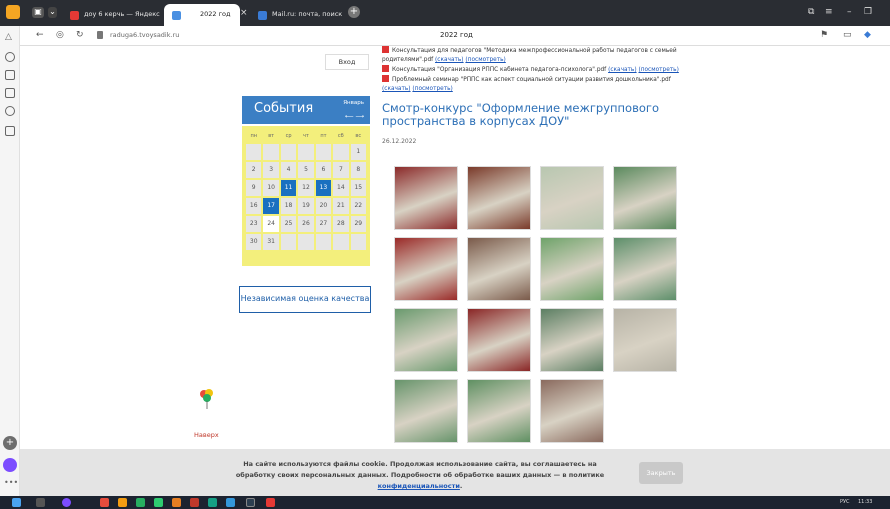  Describe the element at coordinates (847, 35) in the screenshot. I see `reader-icon: ▭` at that location.